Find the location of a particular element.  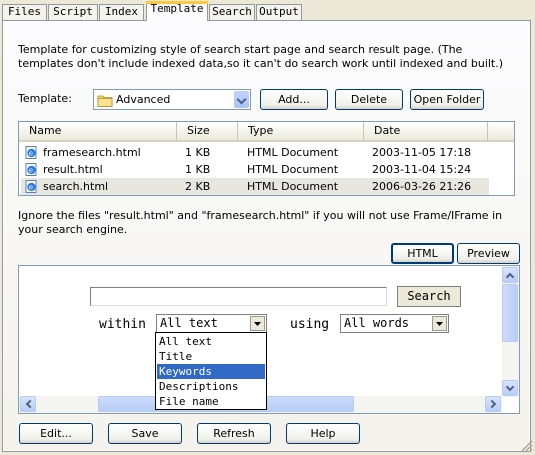

using-select: All words is located at coordinates (394, 323).